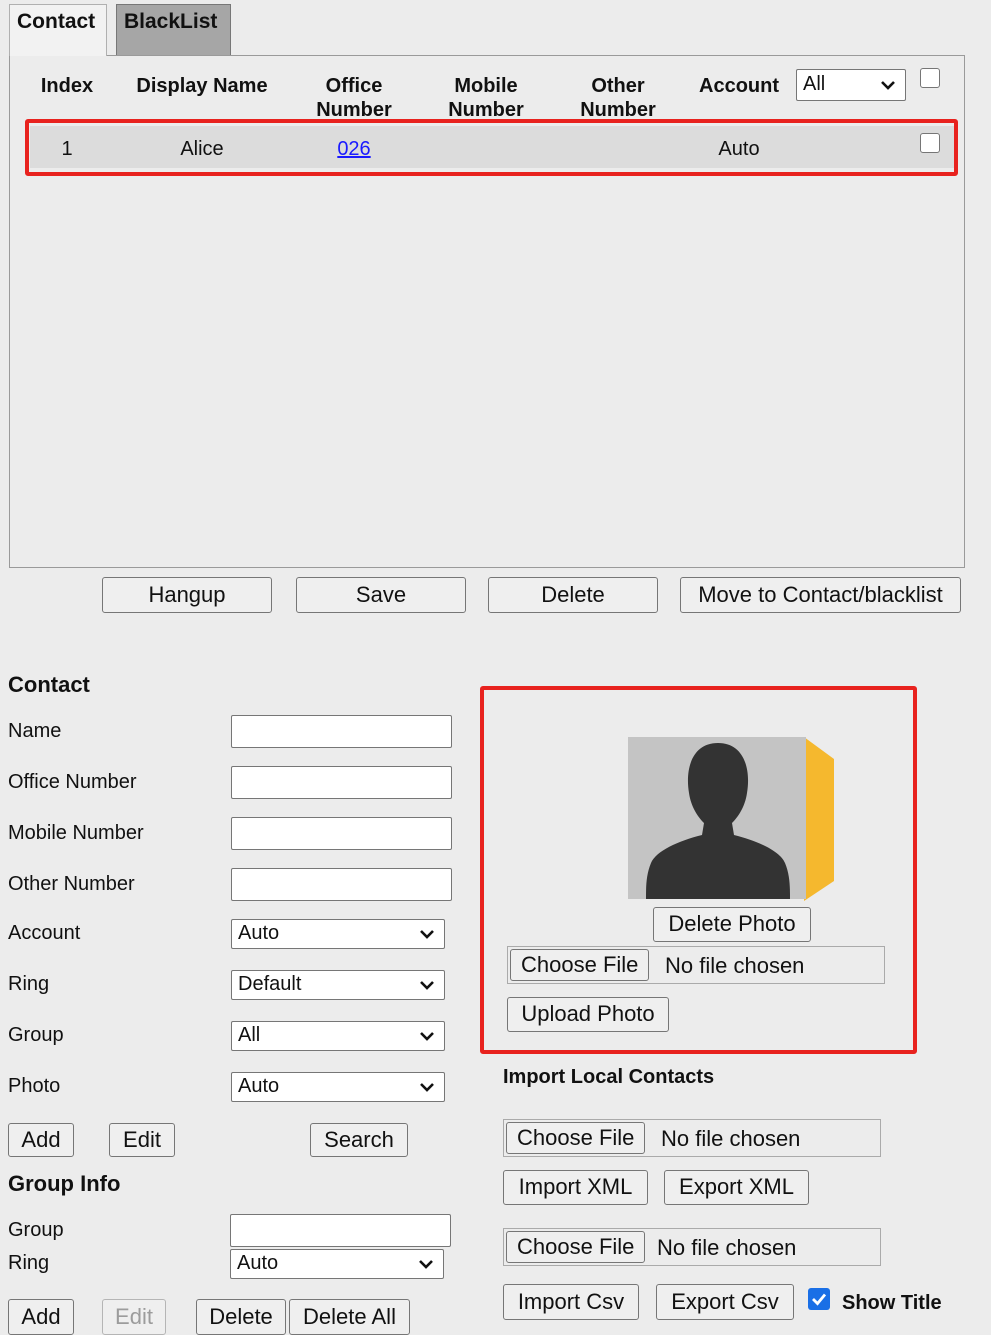  What do you see at coordinates (731, 1138) in the screenshot?
I see `xml-file-status: No file chosen` at bounding box center [731, 1138].